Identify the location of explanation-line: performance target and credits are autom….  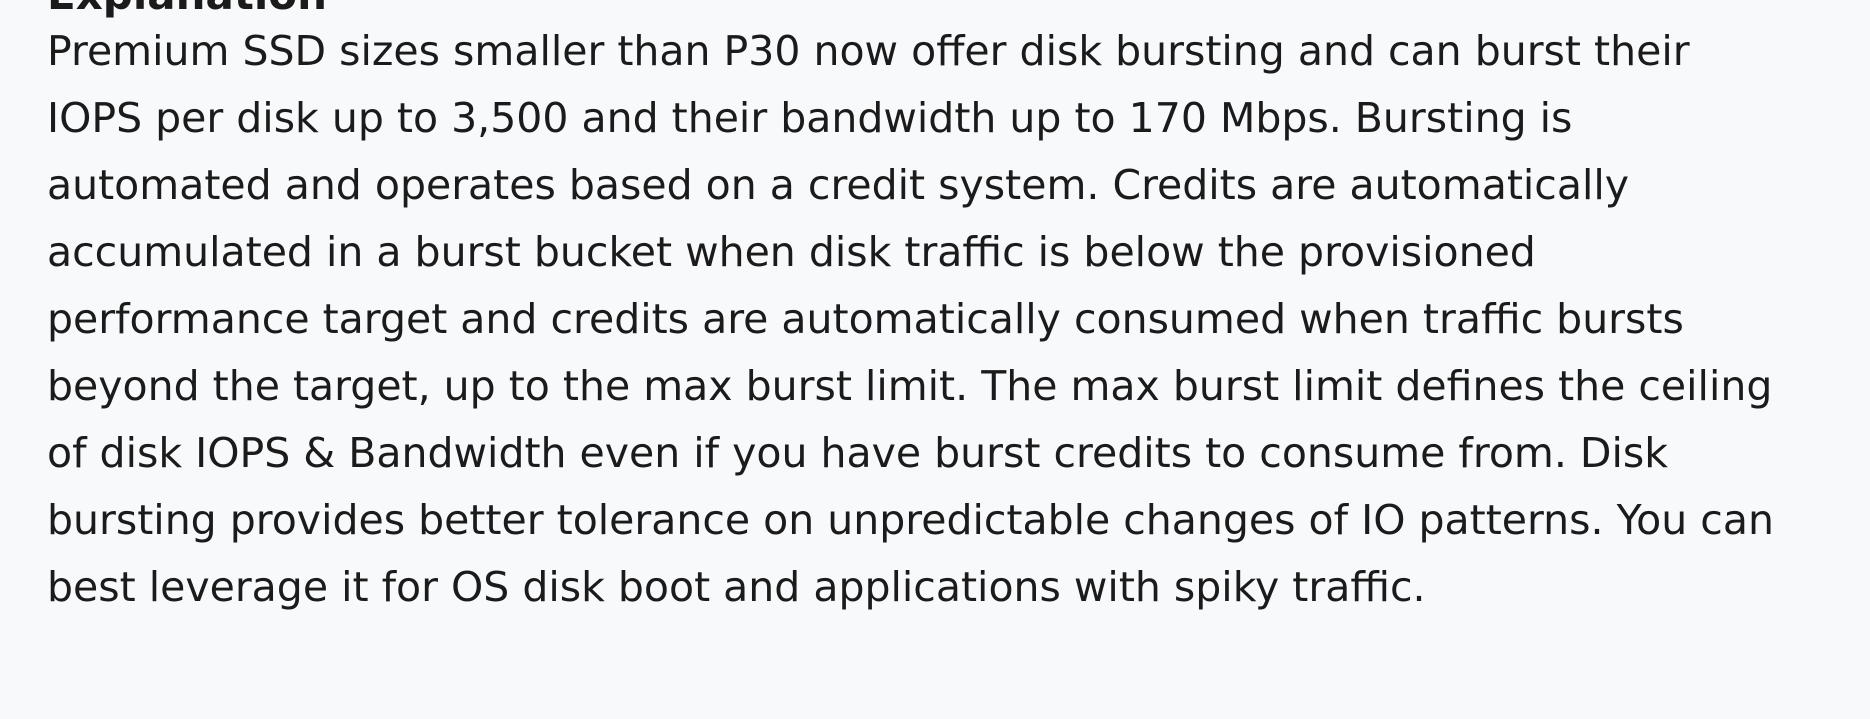
(865, 319).